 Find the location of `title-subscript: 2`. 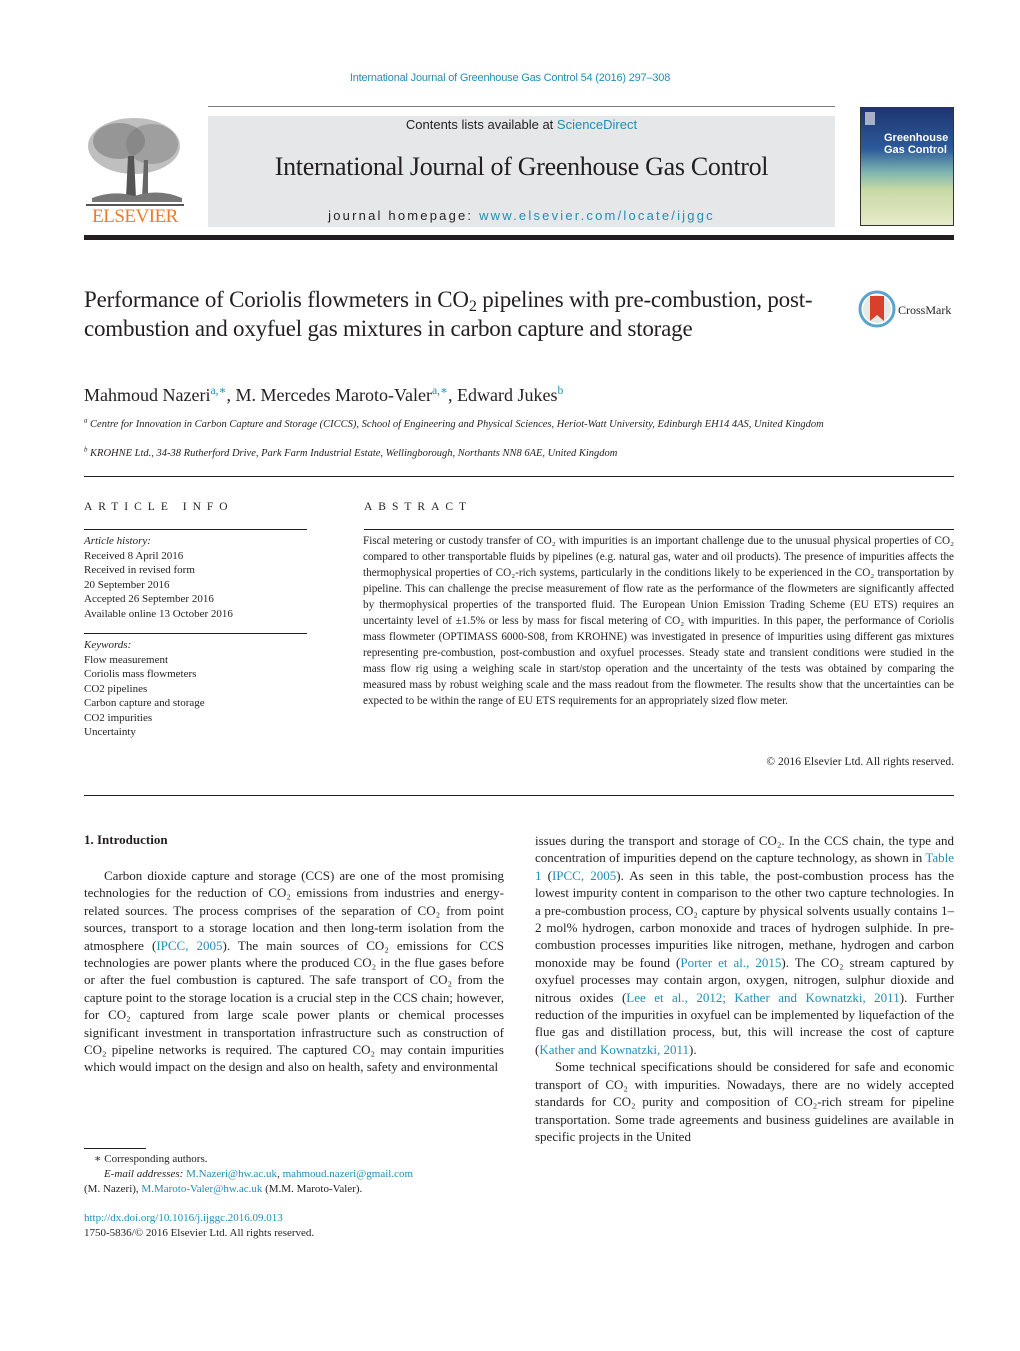

title-subscript: 2 is located at coordinates (472, 307).